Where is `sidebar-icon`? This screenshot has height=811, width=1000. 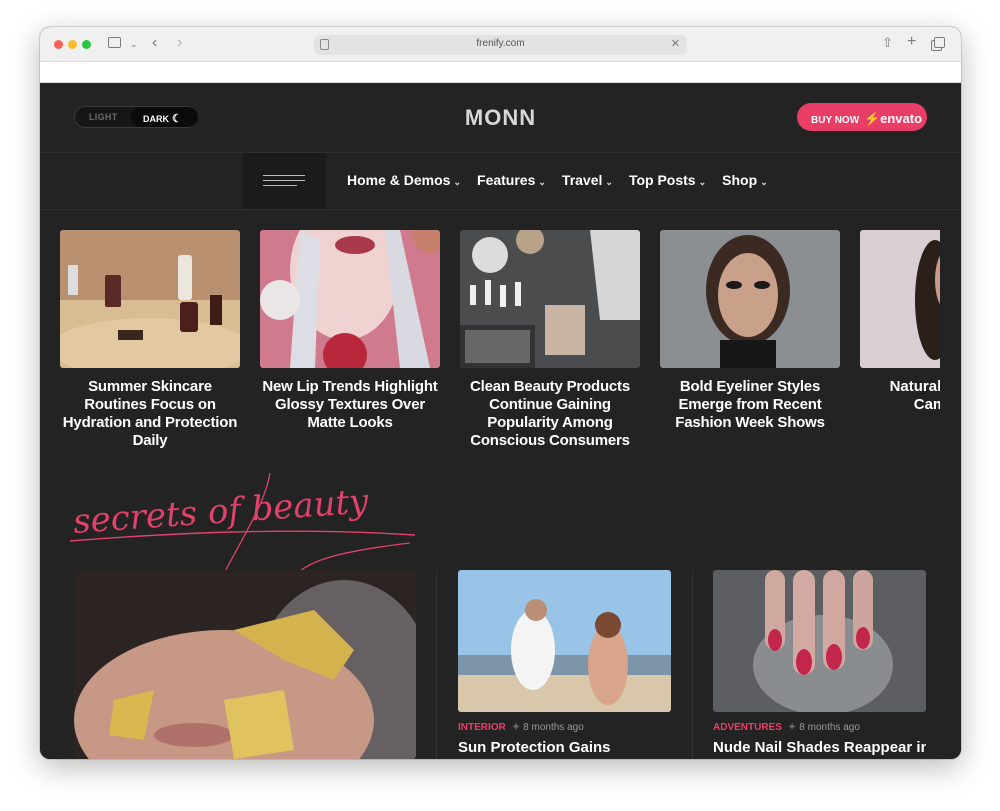 sidebar-icon is located at coordinates (114, 42).